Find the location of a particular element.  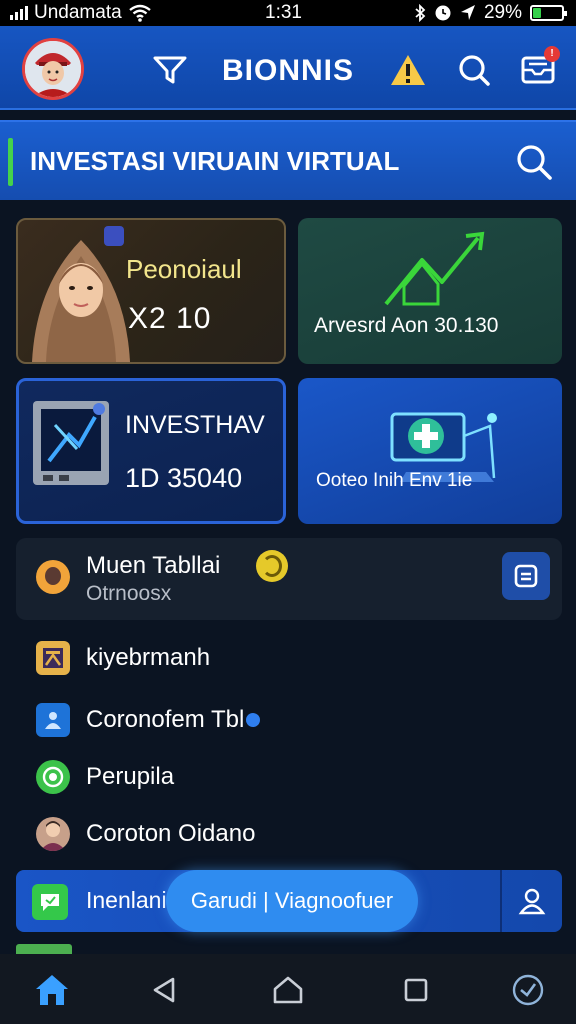

invest-card-label: INVESTHAV is located at coordinates (195, 425).